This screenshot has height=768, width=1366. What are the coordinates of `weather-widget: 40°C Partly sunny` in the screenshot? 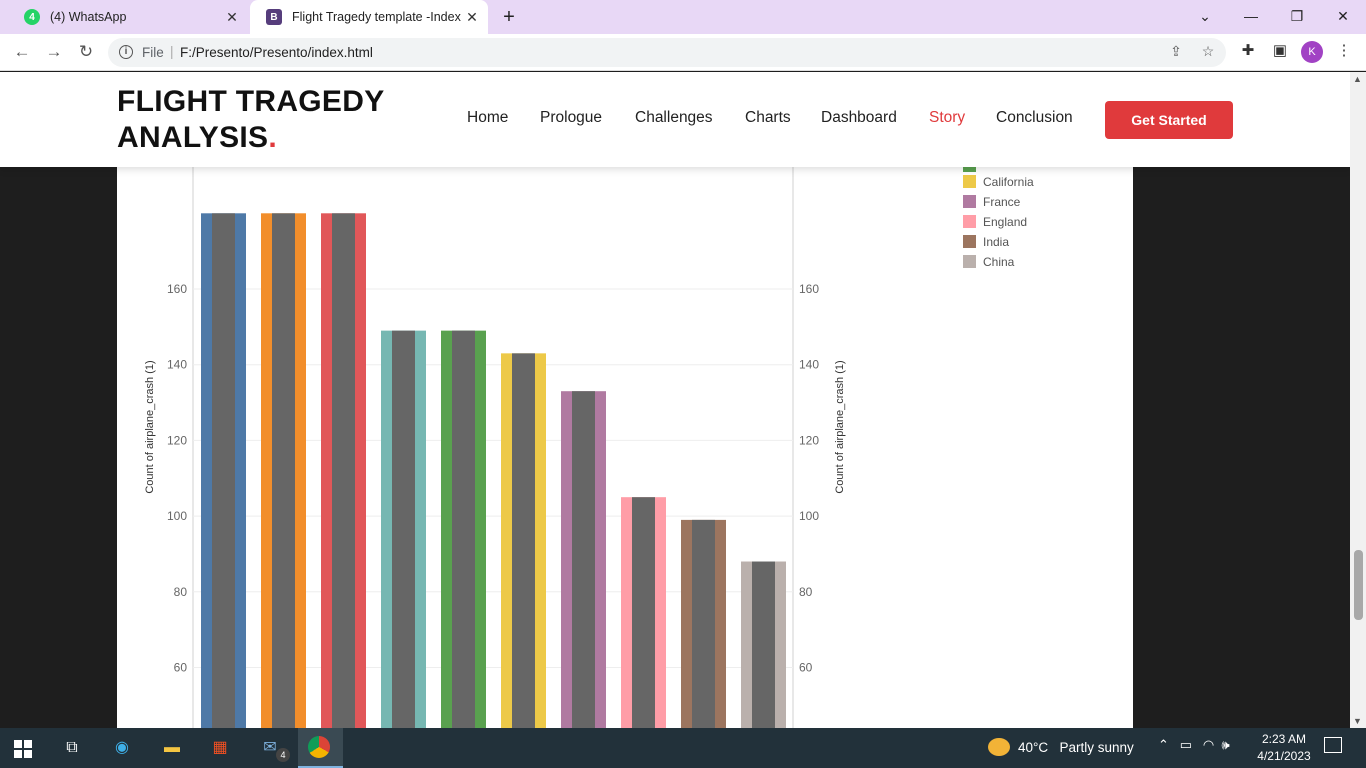 It's located at (1061, 747).